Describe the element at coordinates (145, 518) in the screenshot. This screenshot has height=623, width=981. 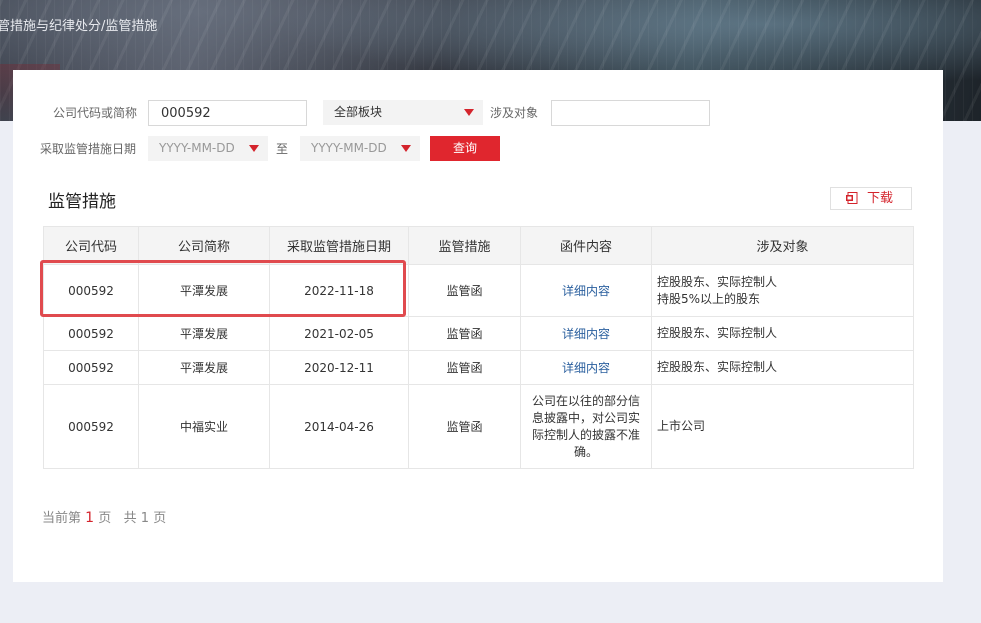
I see `pager-total-pages: 1` at that location.